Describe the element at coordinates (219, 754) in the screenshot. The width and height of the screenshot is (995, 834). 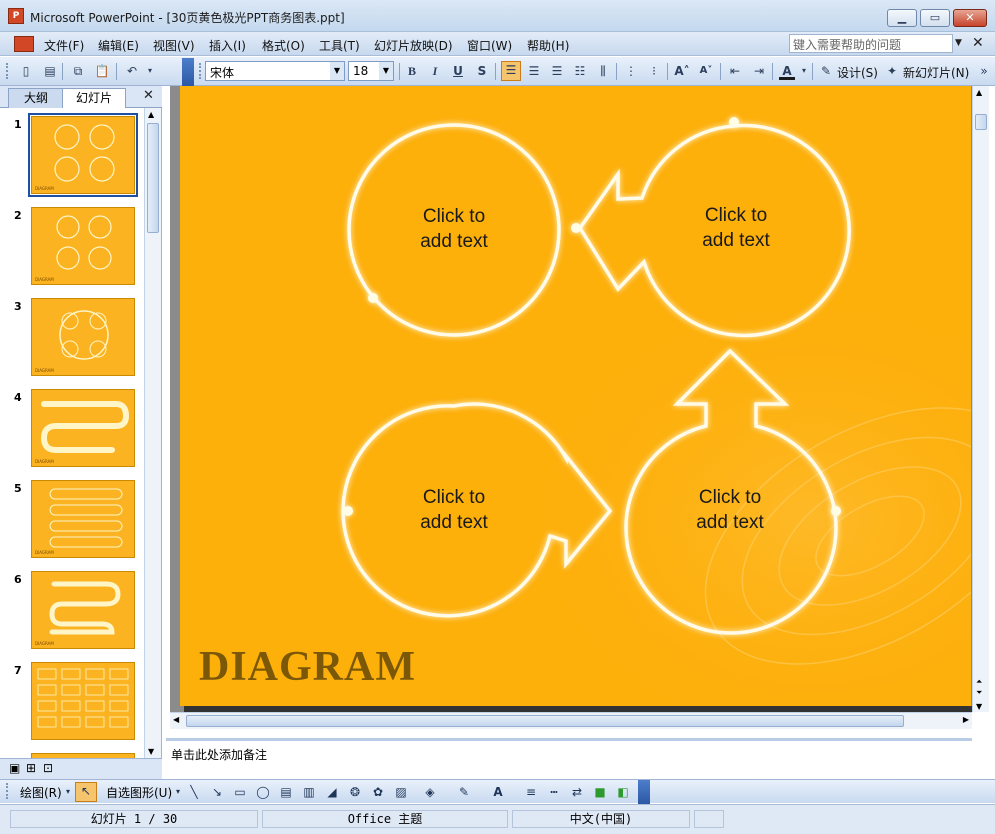
I see `notes-placeholder: 单击此处添加备注` at that location.